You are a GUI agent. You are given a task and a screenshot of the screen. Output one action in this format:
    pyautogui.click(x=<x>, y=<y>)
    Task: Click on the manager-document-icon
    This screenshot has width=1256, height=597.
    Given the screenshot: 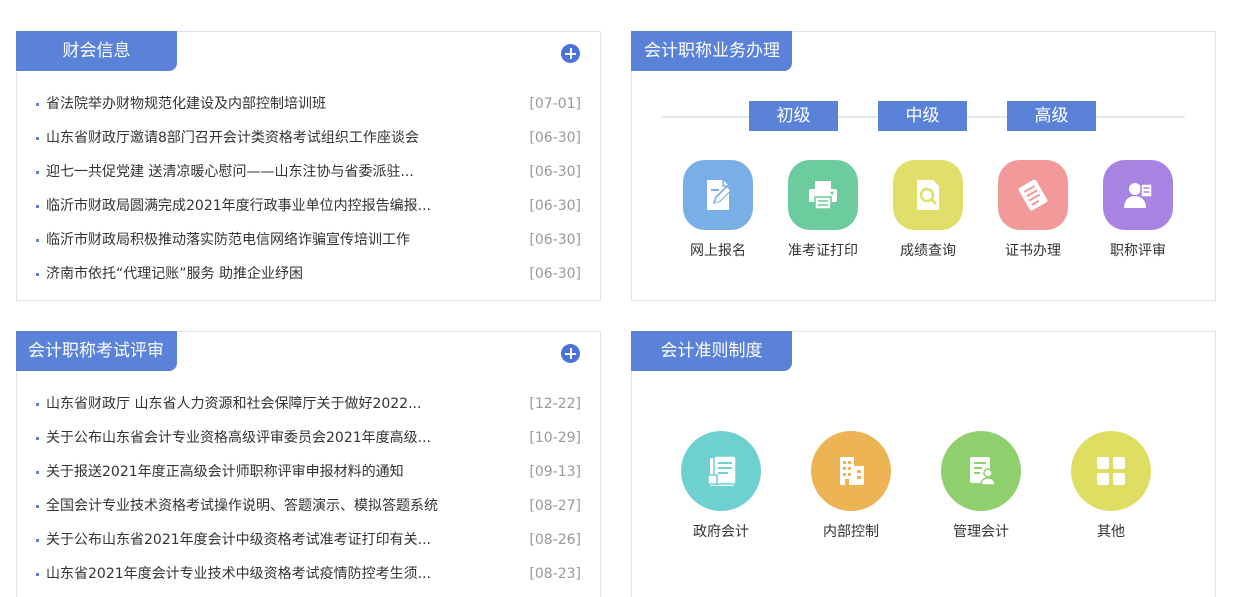 What is the action you would take?
    pyautogui.click(x=981, y=471)
    